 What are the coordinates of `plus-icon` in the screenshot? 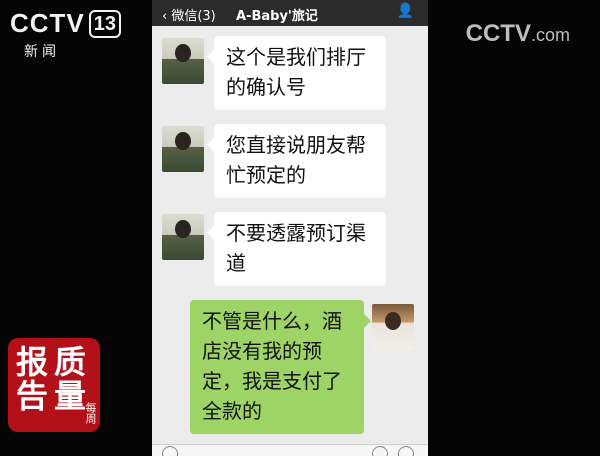 It's located at (406, 451).